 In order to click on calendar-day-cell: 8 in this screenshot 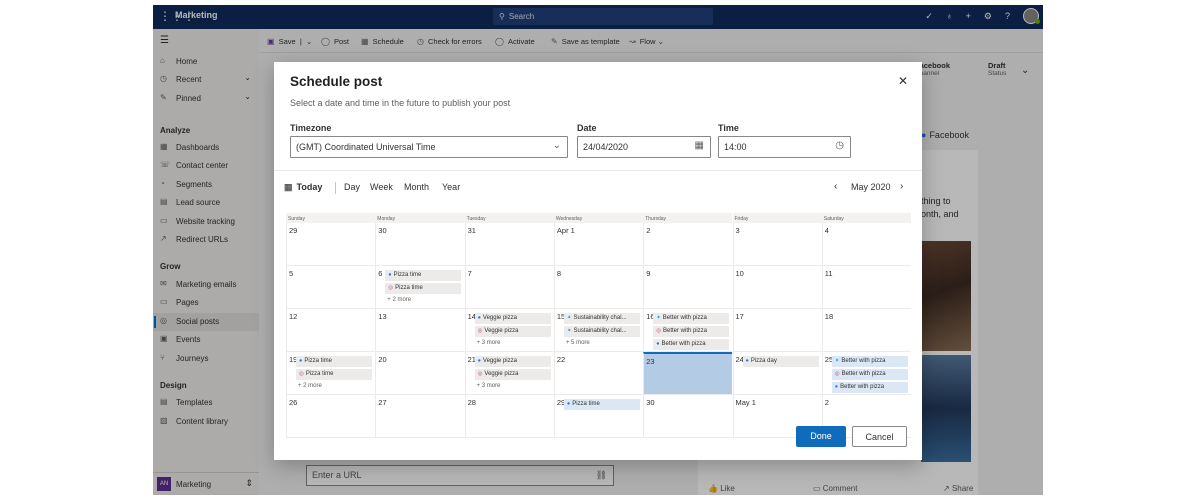, I will do `click(598, 287)`.